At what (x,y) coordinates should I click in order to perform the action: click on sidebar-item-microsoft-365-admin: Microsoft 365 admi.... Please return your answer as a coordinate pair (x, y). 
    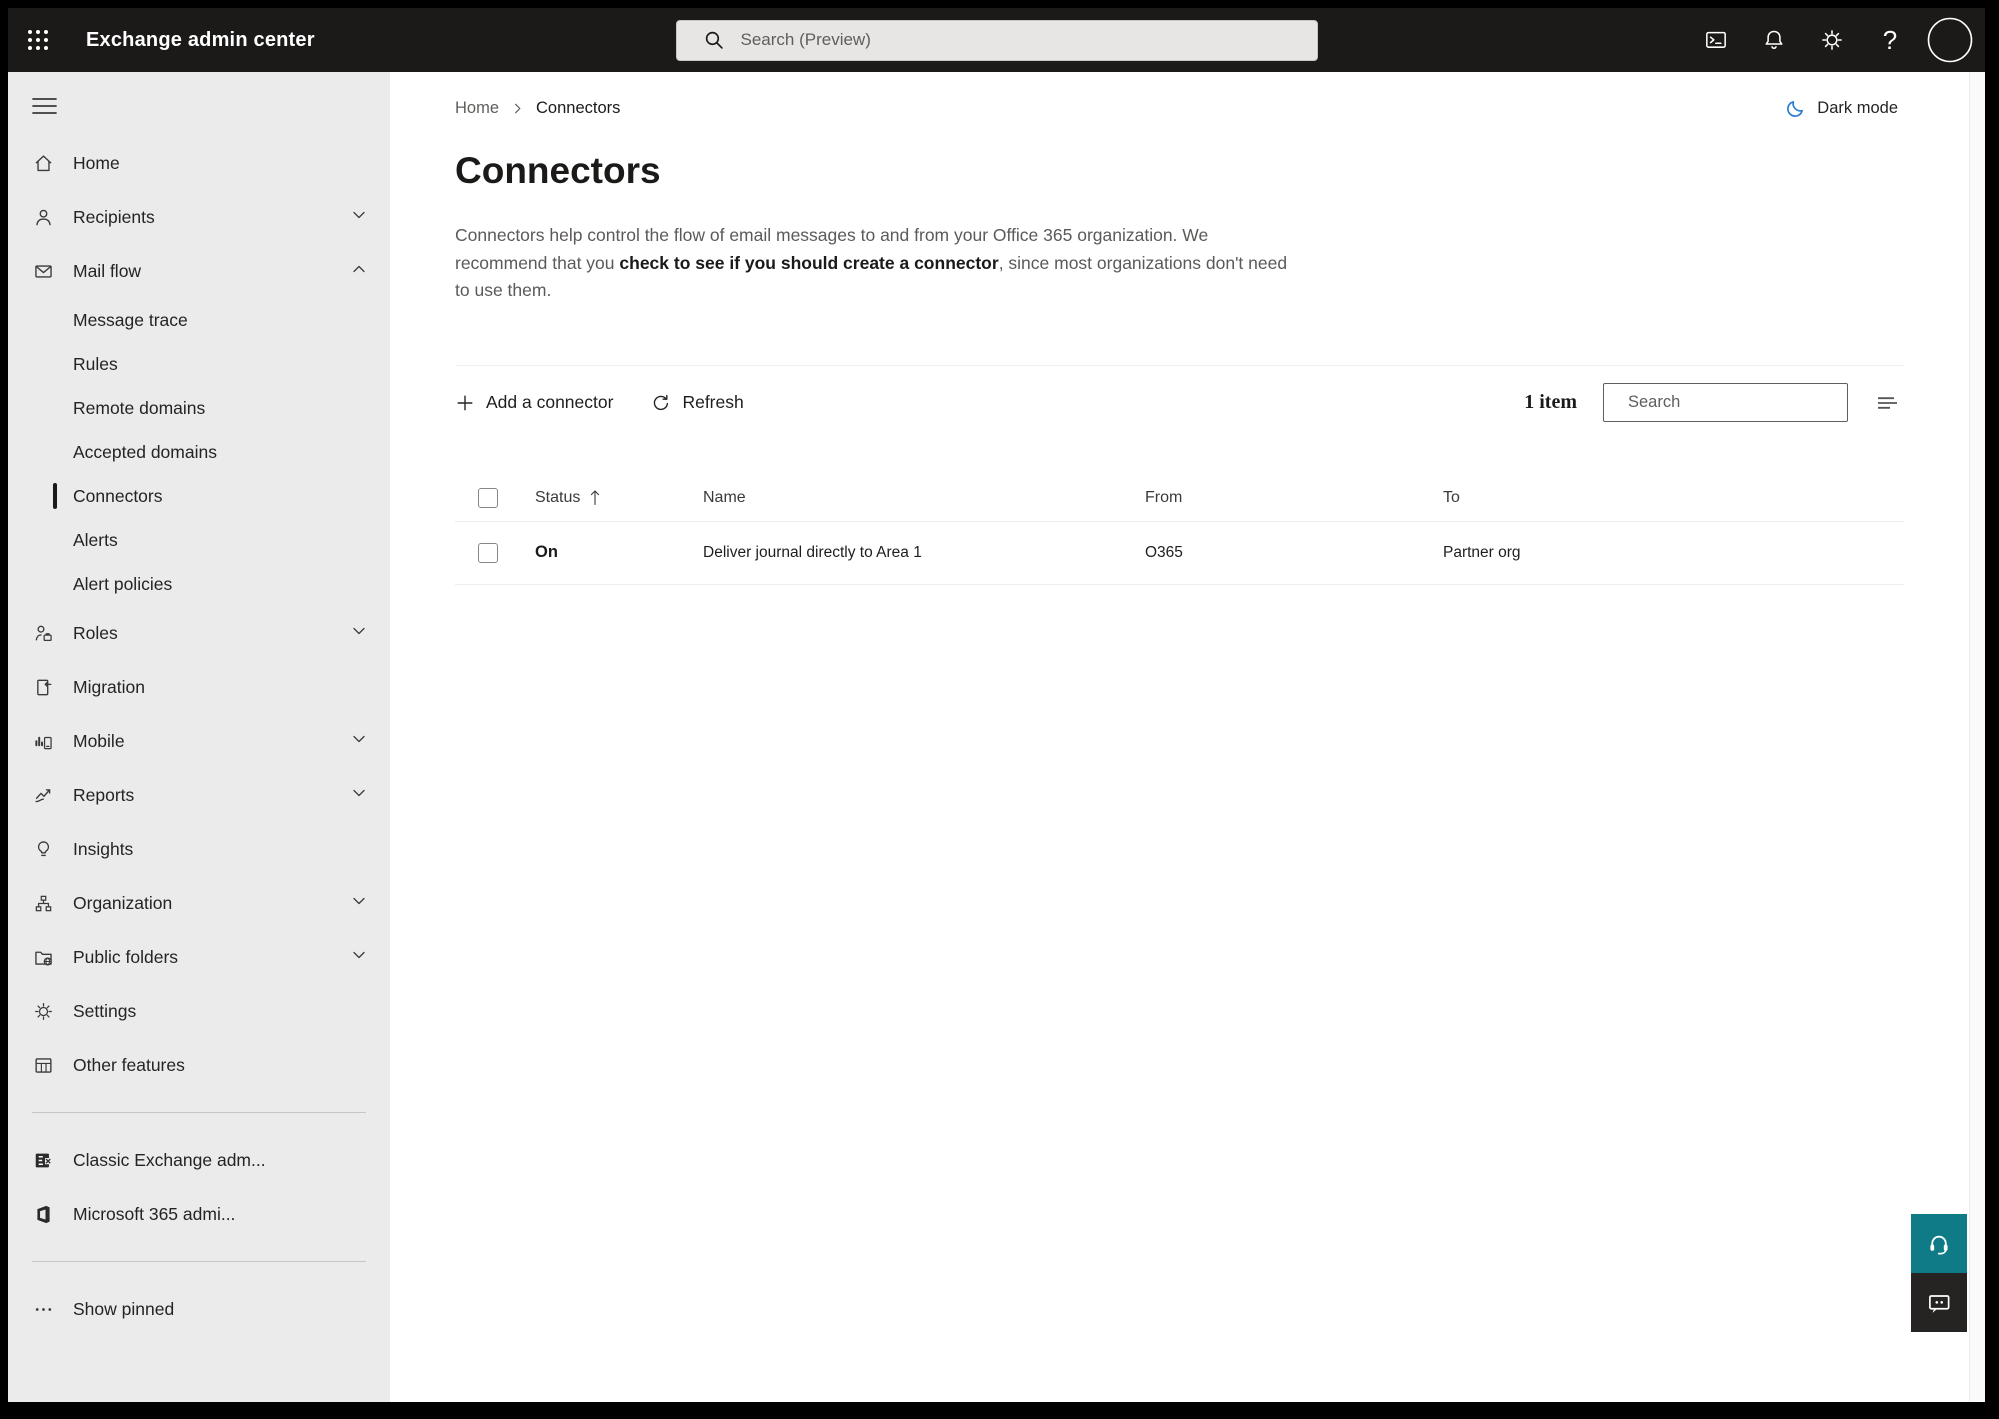
    Looking at the image, I should click on (199, 1214).